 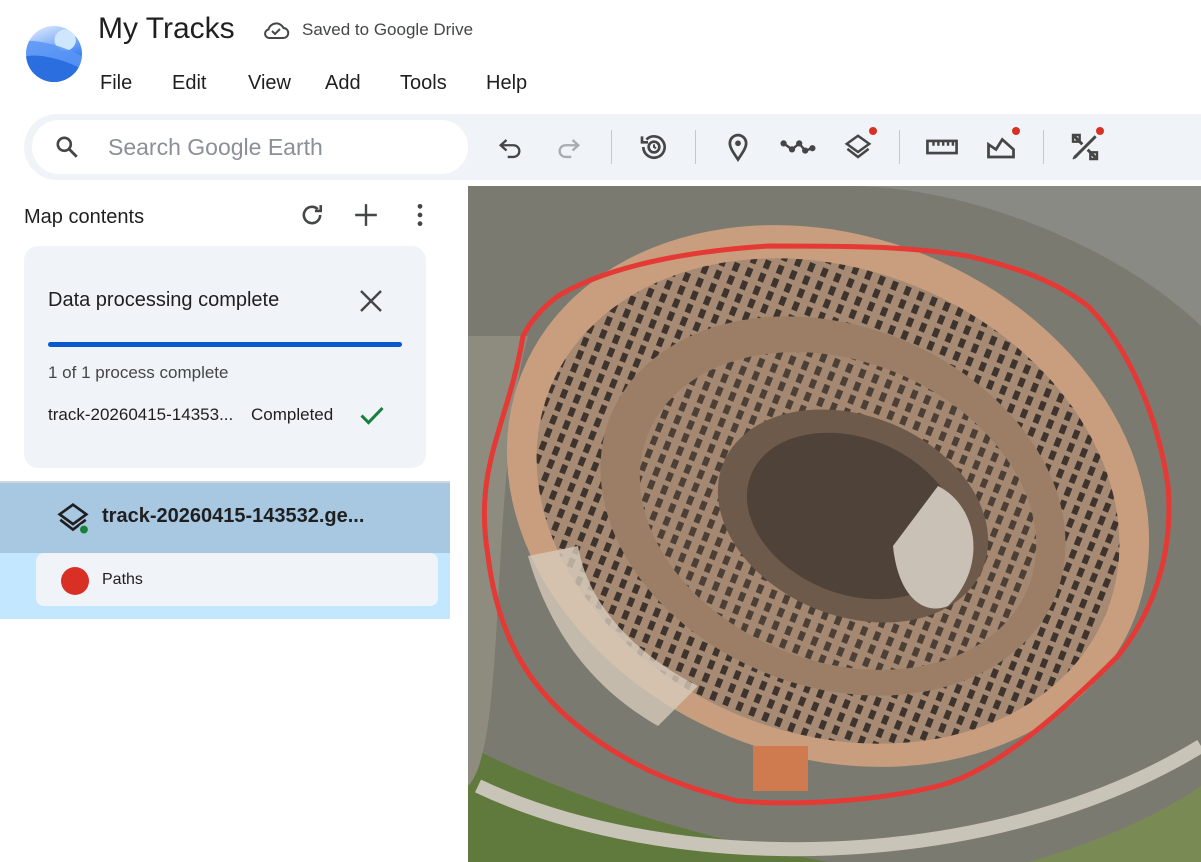 I want to click on panel-title: Map contents, so click(x=84, y=217).